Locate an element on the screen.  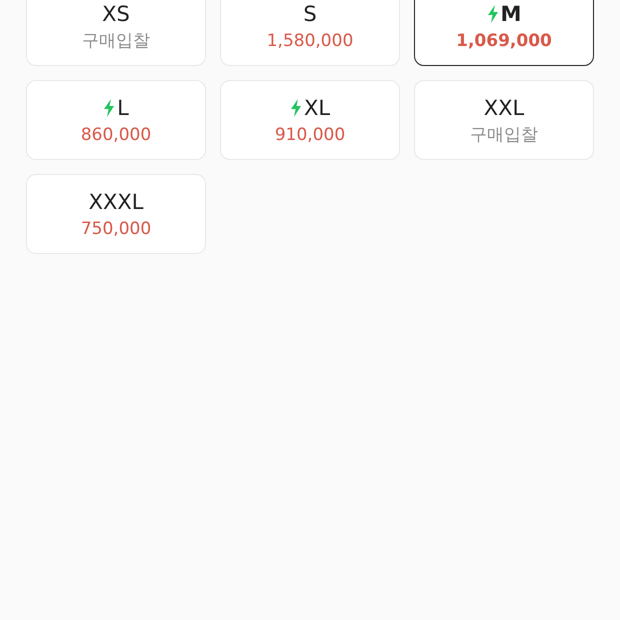
size-label: XXXL is located at coordinates (116, 201).